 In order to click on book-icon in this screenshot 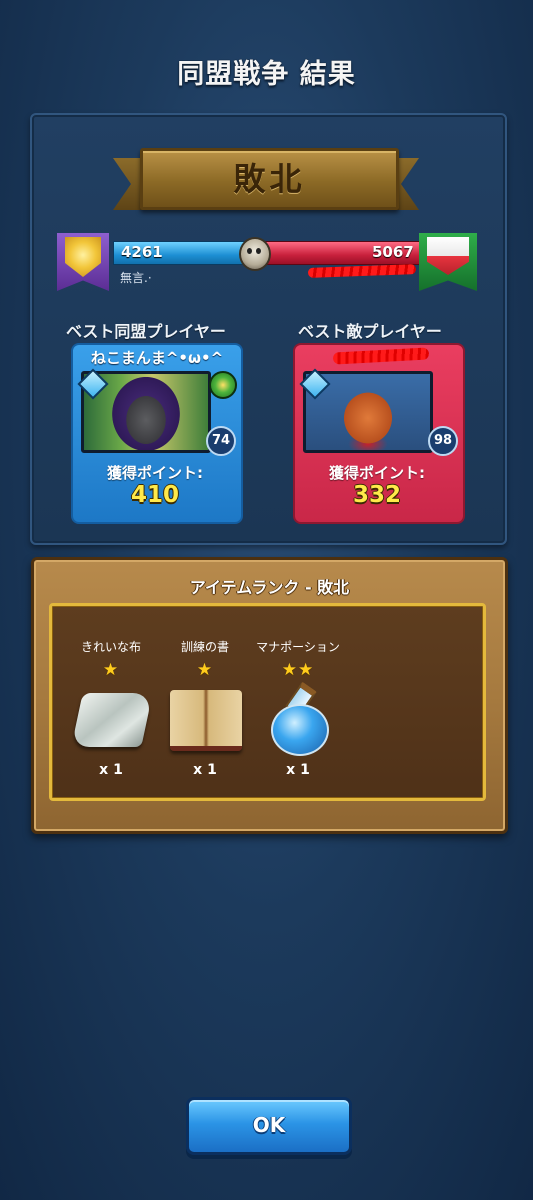, I will do `click(206, 720)`.